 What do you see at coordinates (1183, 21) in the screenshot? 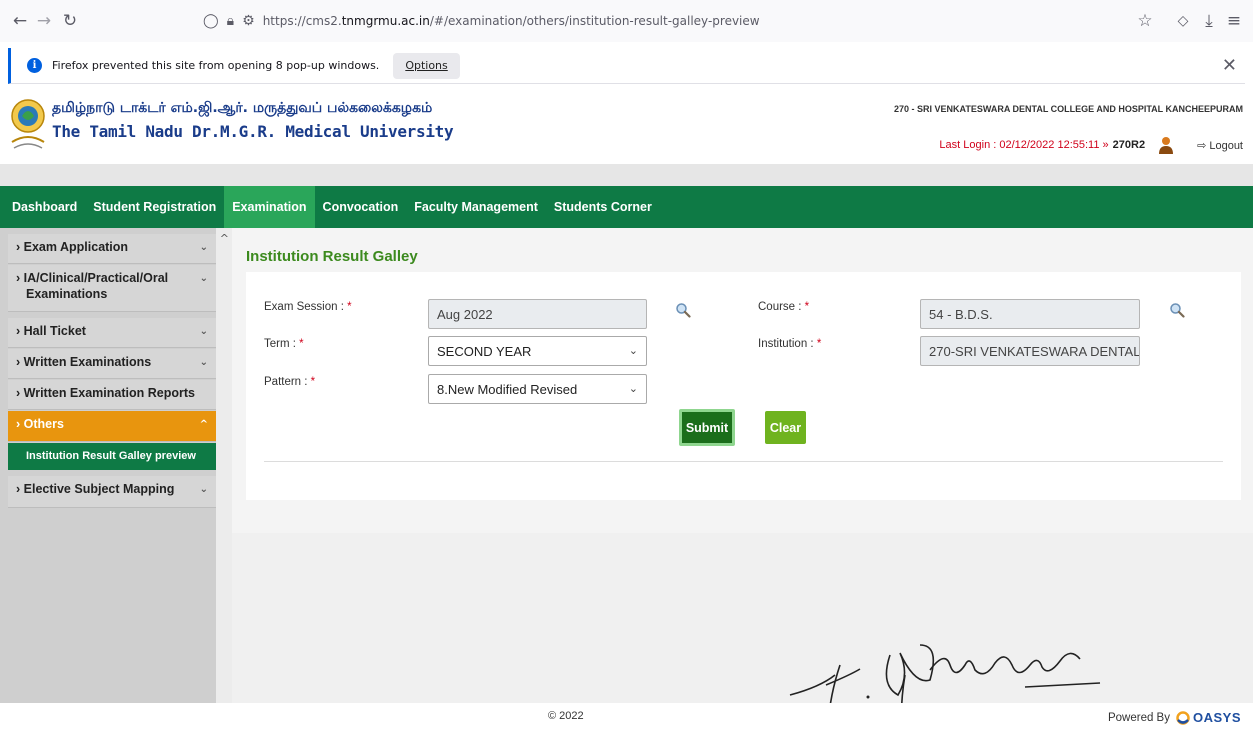
I see `pocket-icon: ◇` at bounding box center [1183, 21].